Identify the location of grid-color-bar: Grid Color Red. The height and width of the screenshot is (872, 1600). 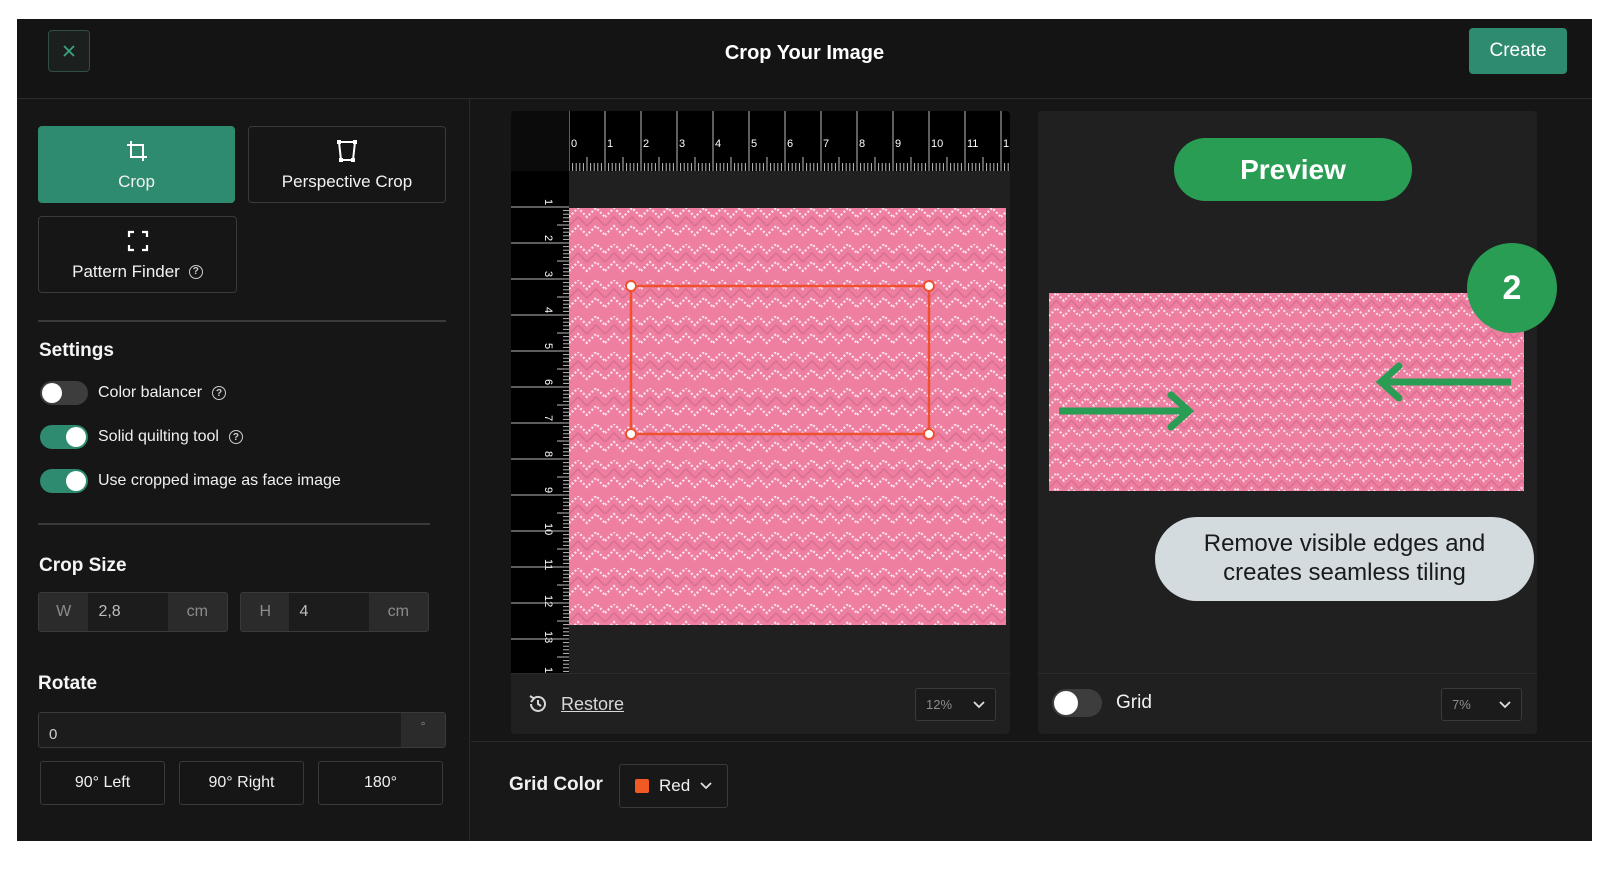
(1031, 791).